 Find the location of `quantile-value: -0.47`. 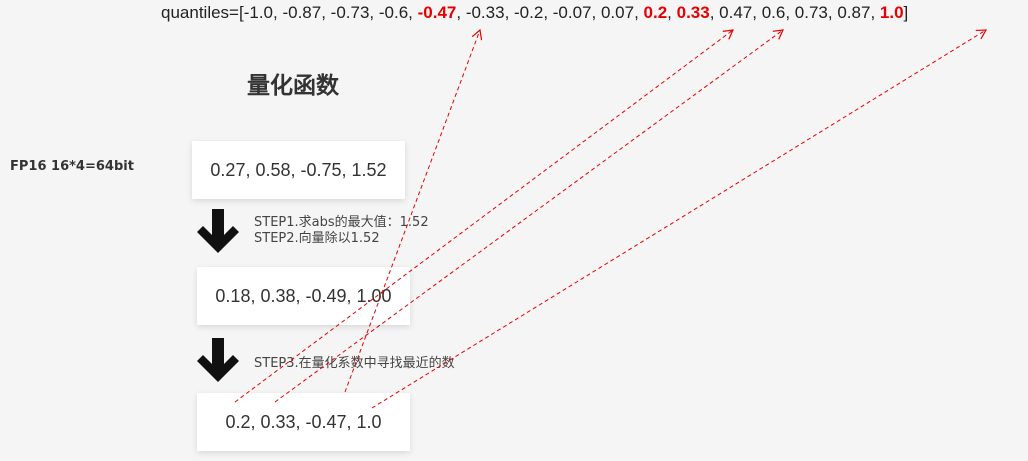

quantile-value: -0.47 is located at coordinates (437, 12).